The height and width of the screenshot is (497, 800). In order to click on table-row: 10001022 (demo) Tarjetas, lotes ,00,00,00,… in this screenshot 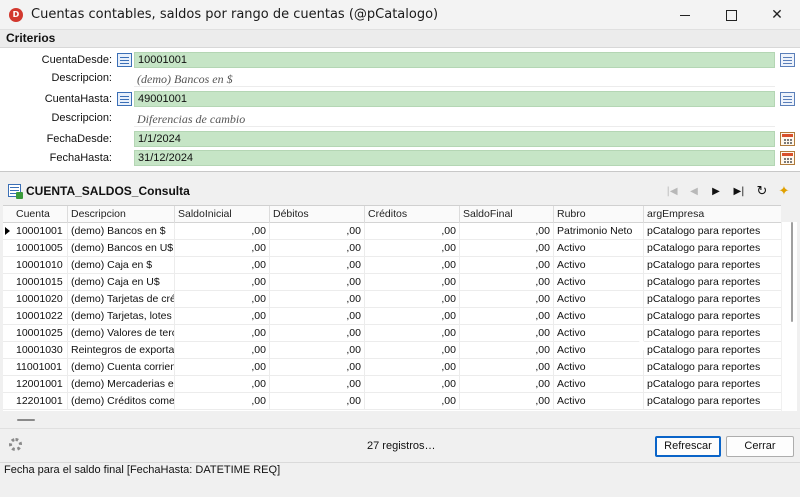, I will do `click(392, 316)`.